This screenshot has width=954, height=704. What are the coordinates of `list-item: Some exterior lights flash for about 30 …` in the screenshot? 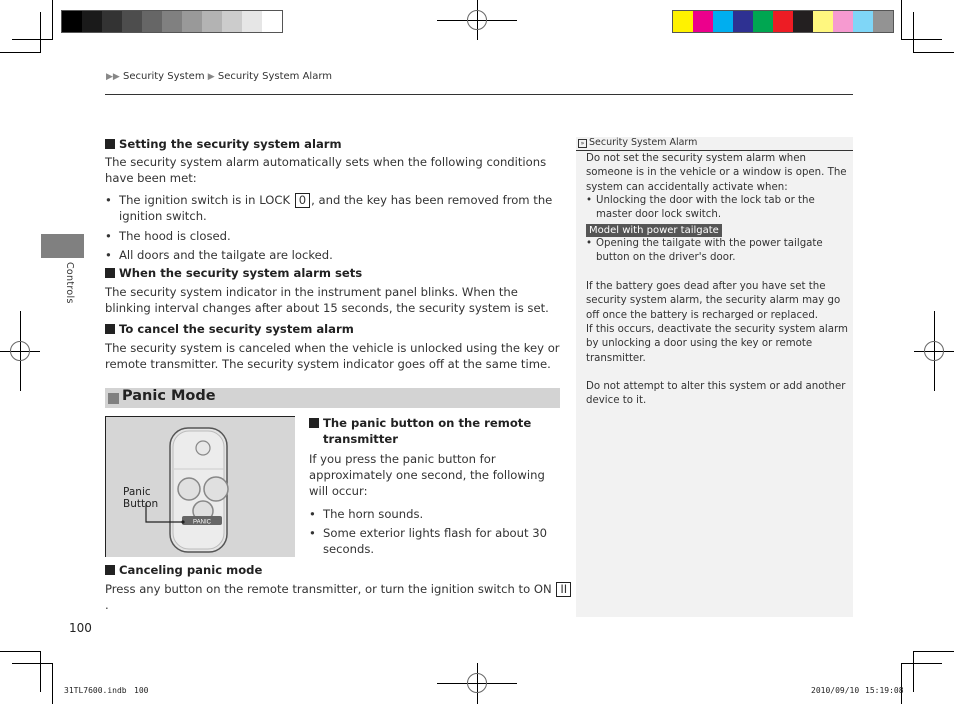 It's located at (436, 541).